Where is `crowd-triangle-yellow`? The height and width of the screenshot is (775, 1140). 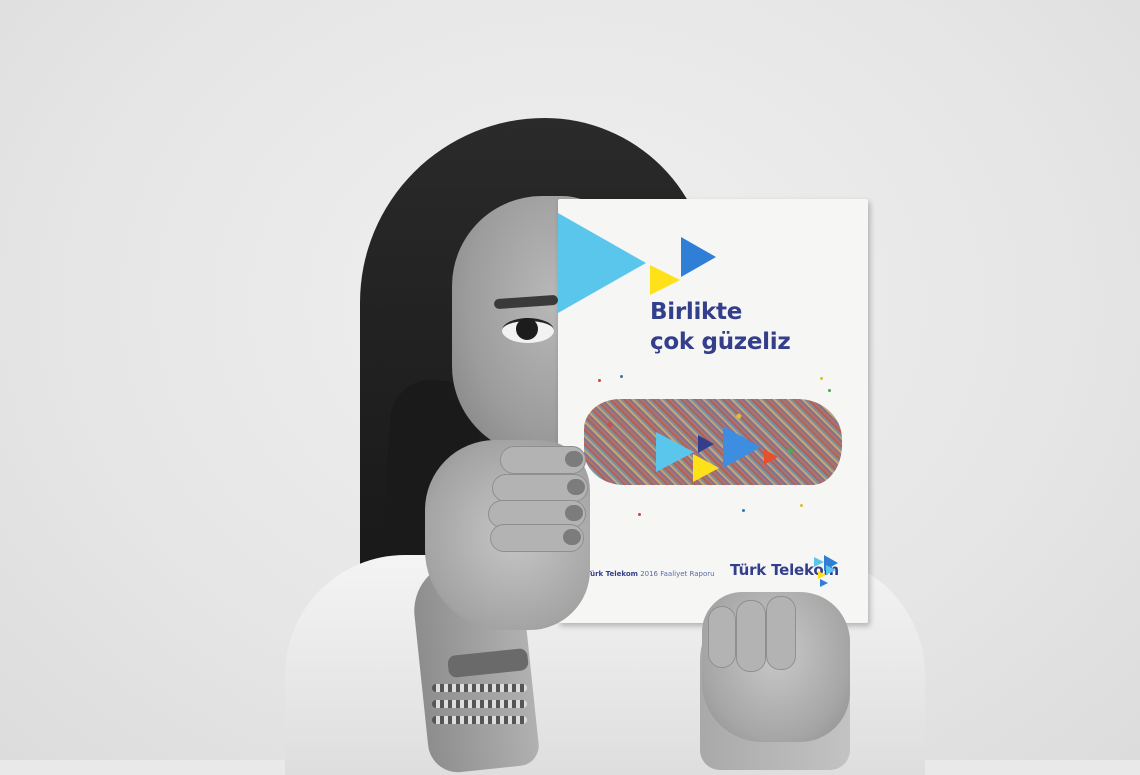 crowd-triangle-yellow is located at coordinates (706, 468).